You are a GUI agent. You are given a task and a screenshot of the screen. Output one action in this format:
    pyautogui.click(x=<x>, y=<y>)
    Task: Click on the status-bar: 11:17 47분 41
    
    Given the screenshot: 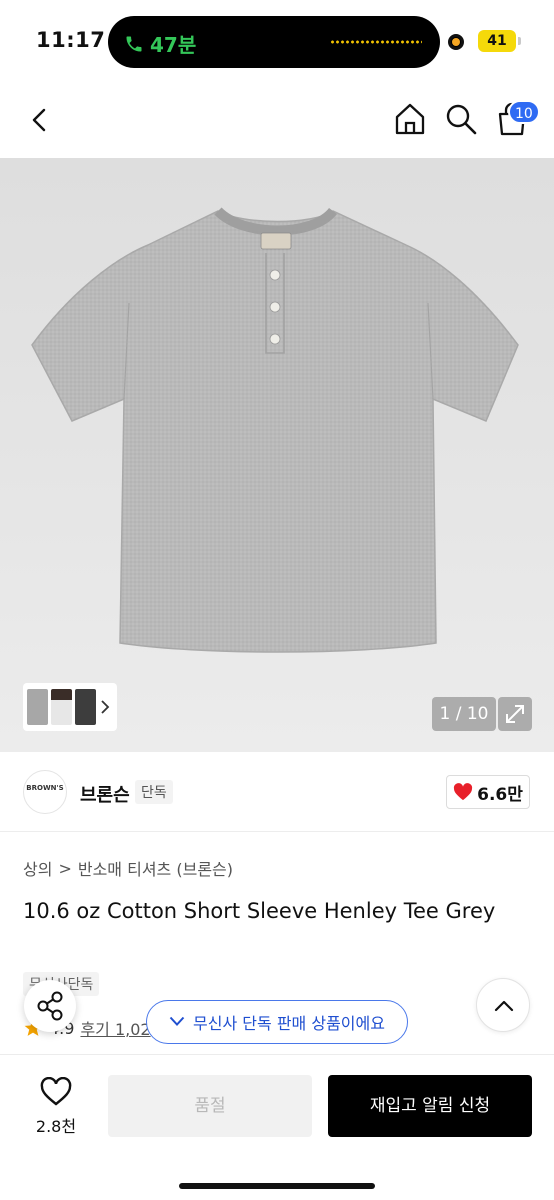 What is the action you would take?
    pyautogui.click(x=277, y=42)
    